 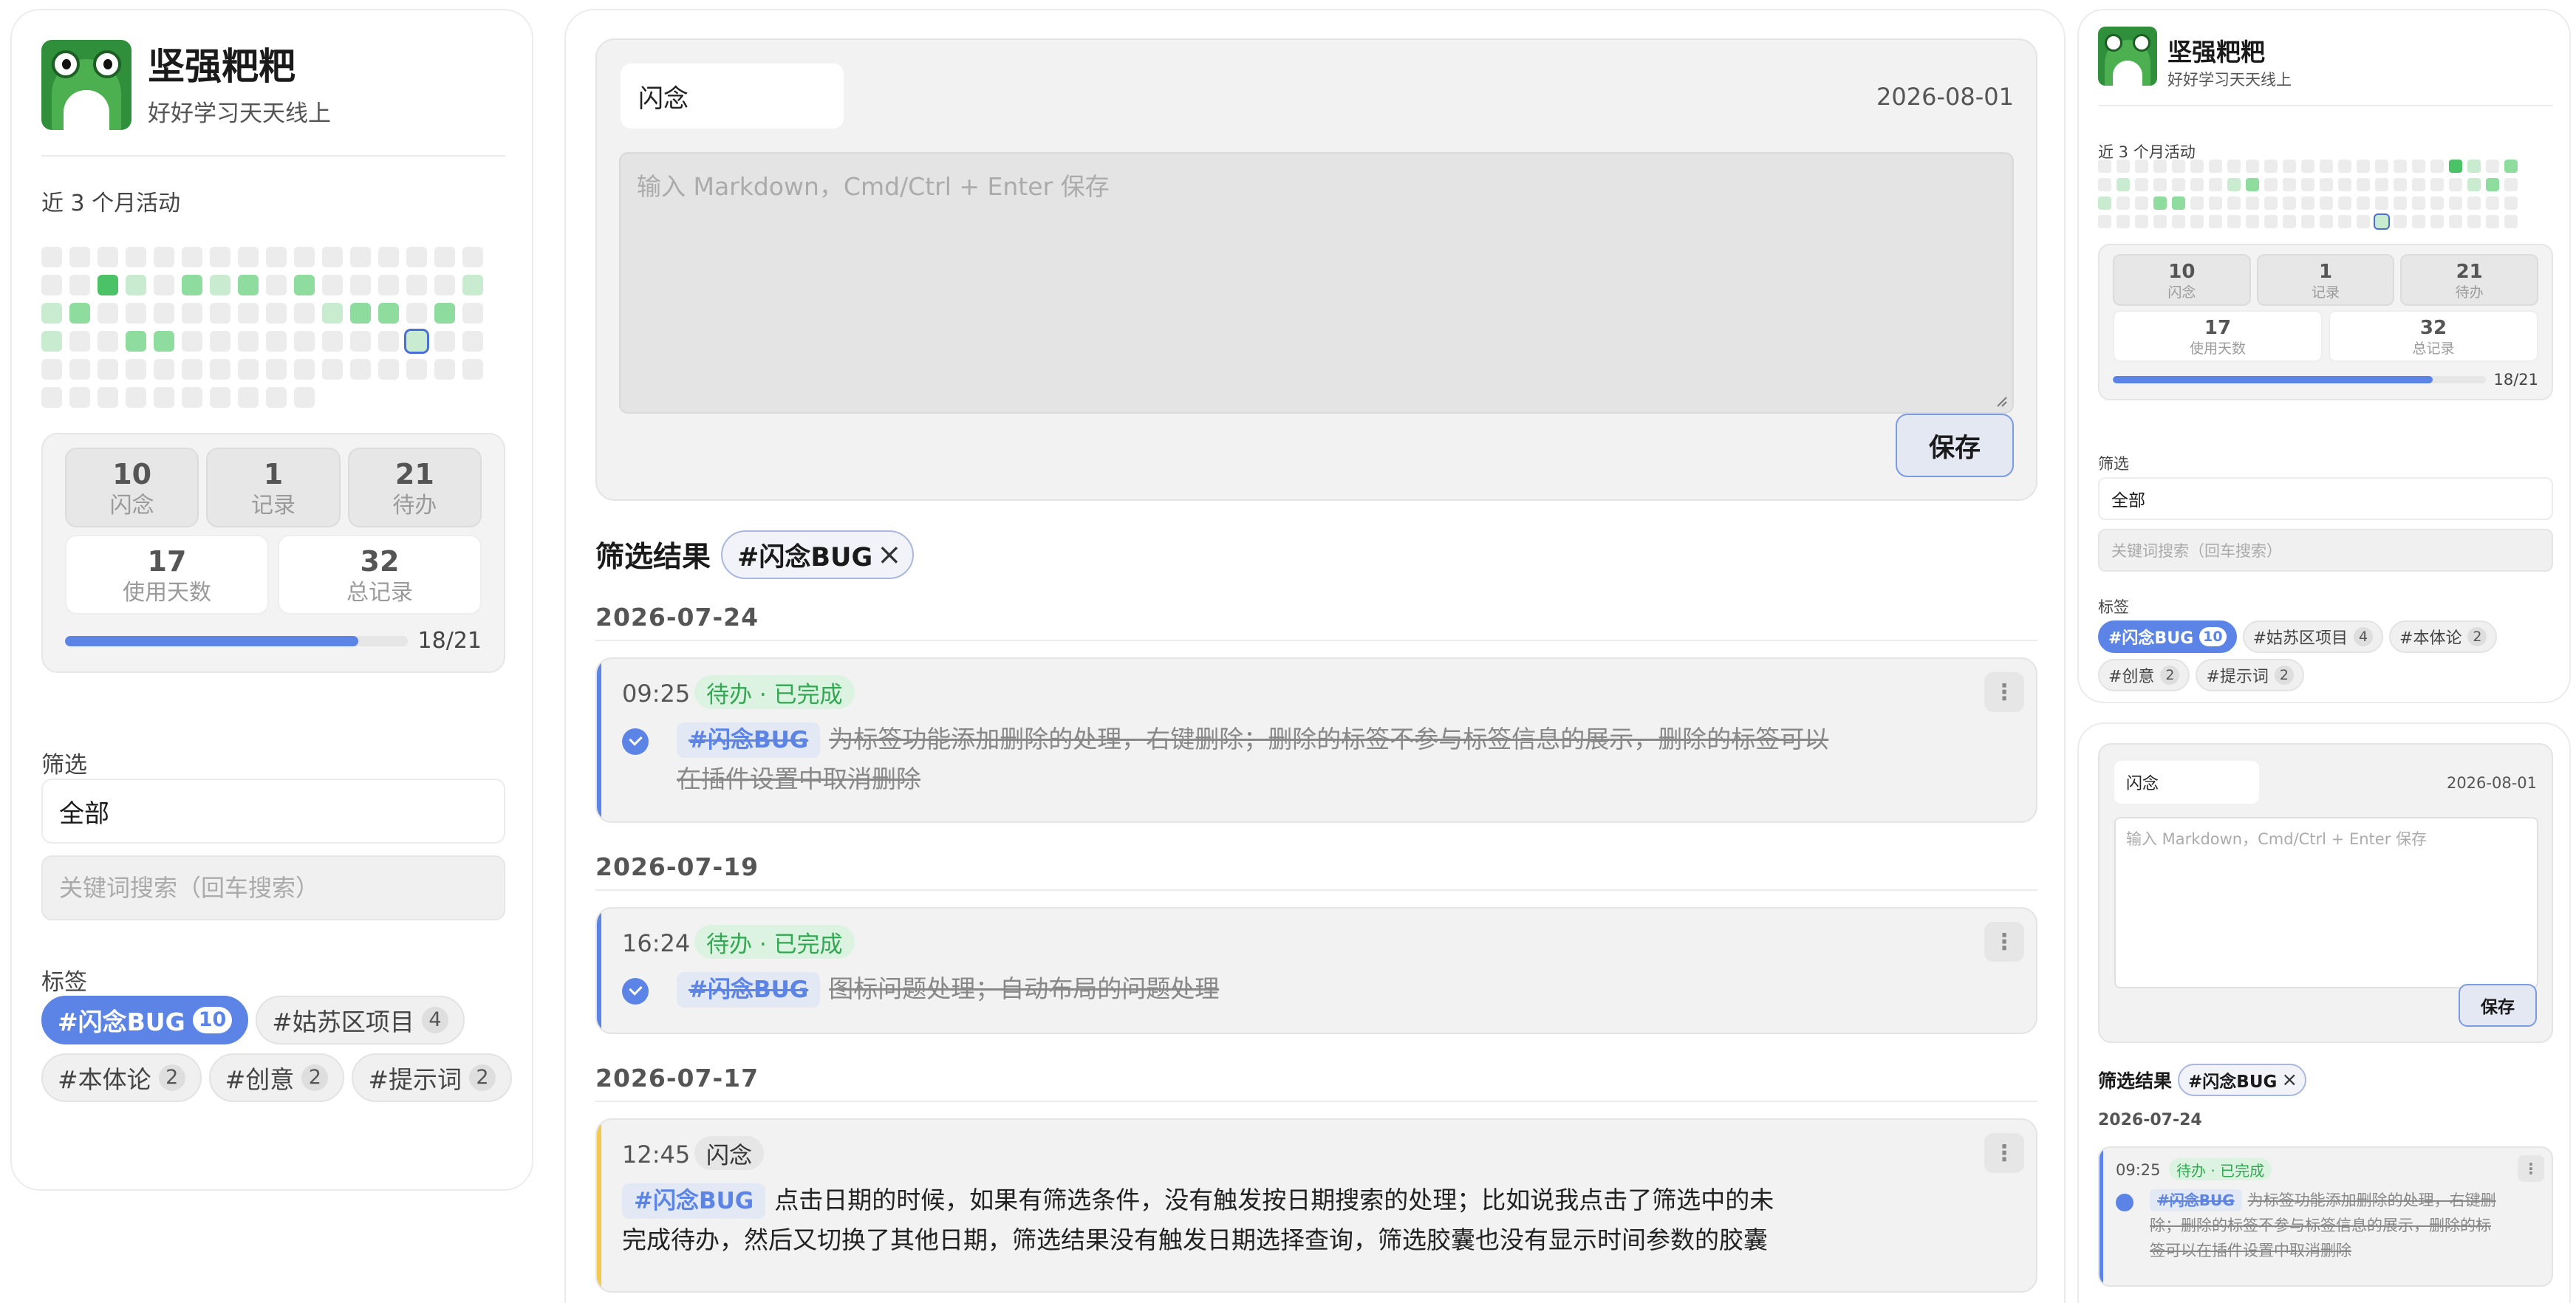 I want to click on search-input: 关键词搜索（回车搜索）, so click(x=2325, y=550).